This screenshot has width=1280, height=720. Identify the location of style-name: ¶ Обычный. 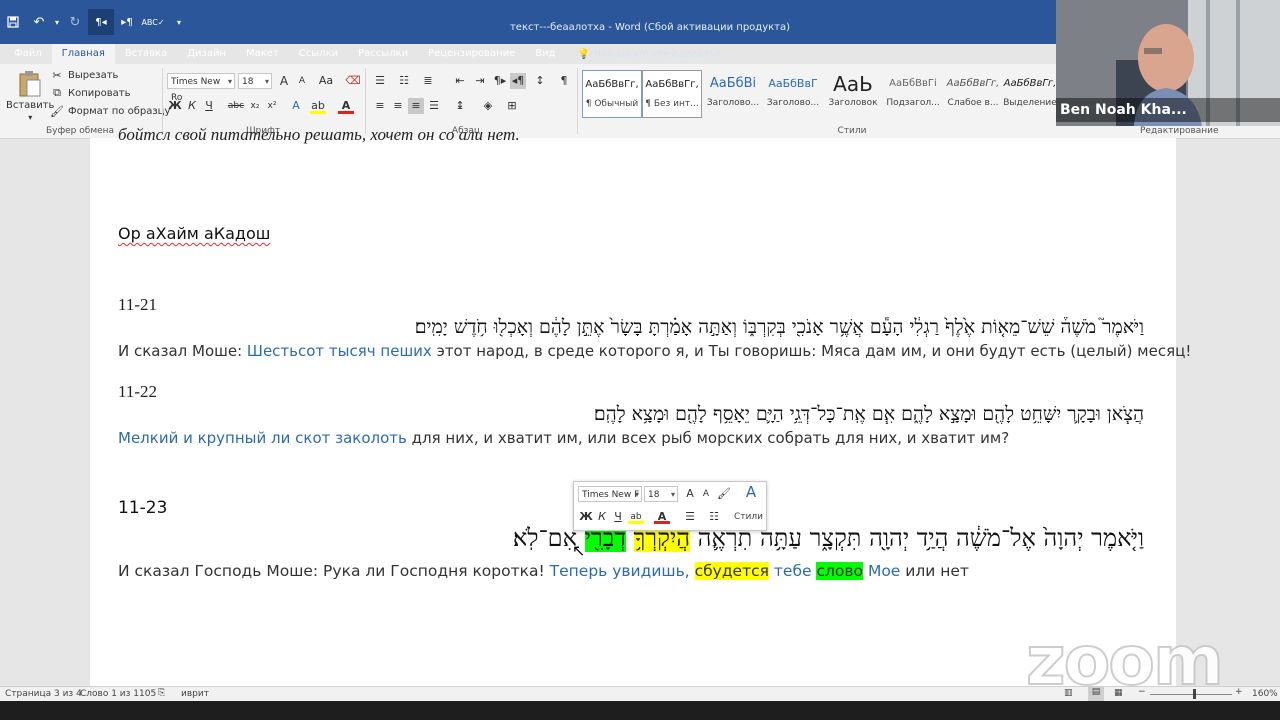
(612, 104).